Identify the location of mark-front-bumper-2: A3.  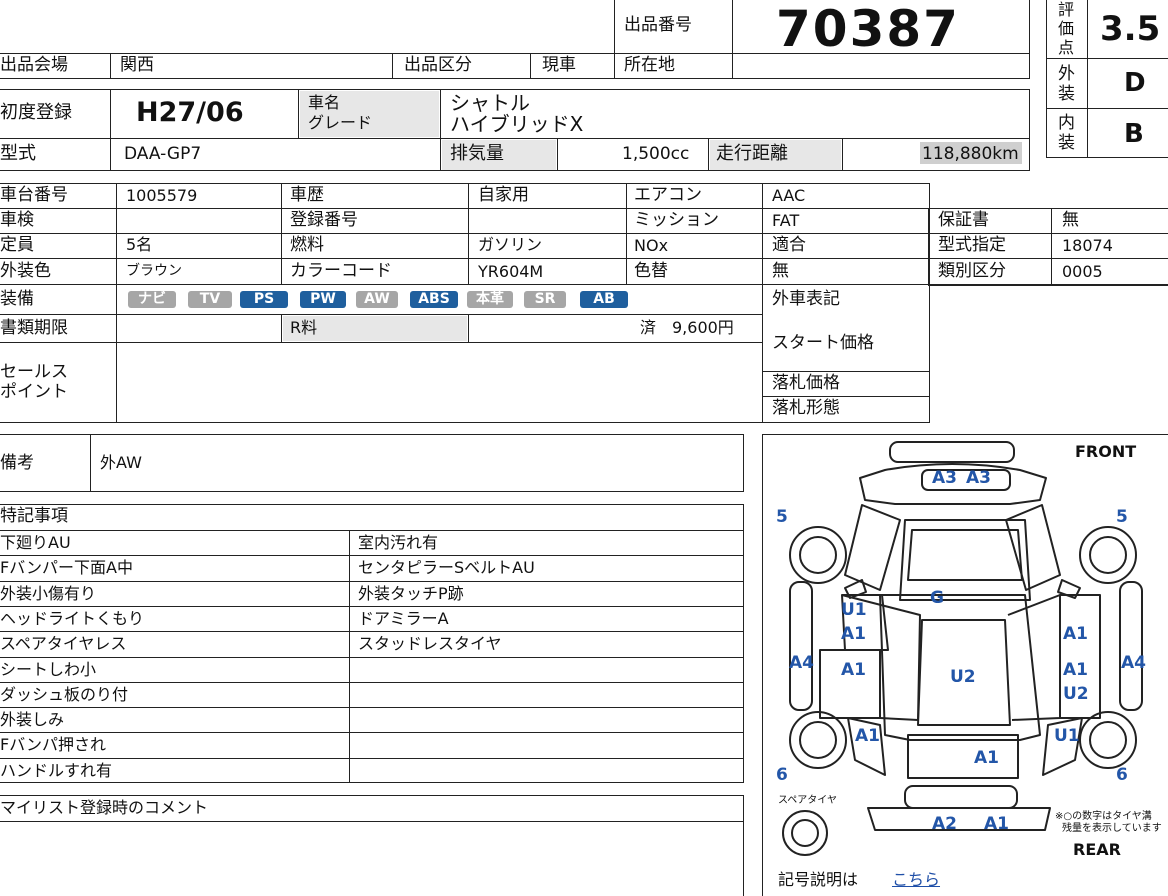
(978, 478).